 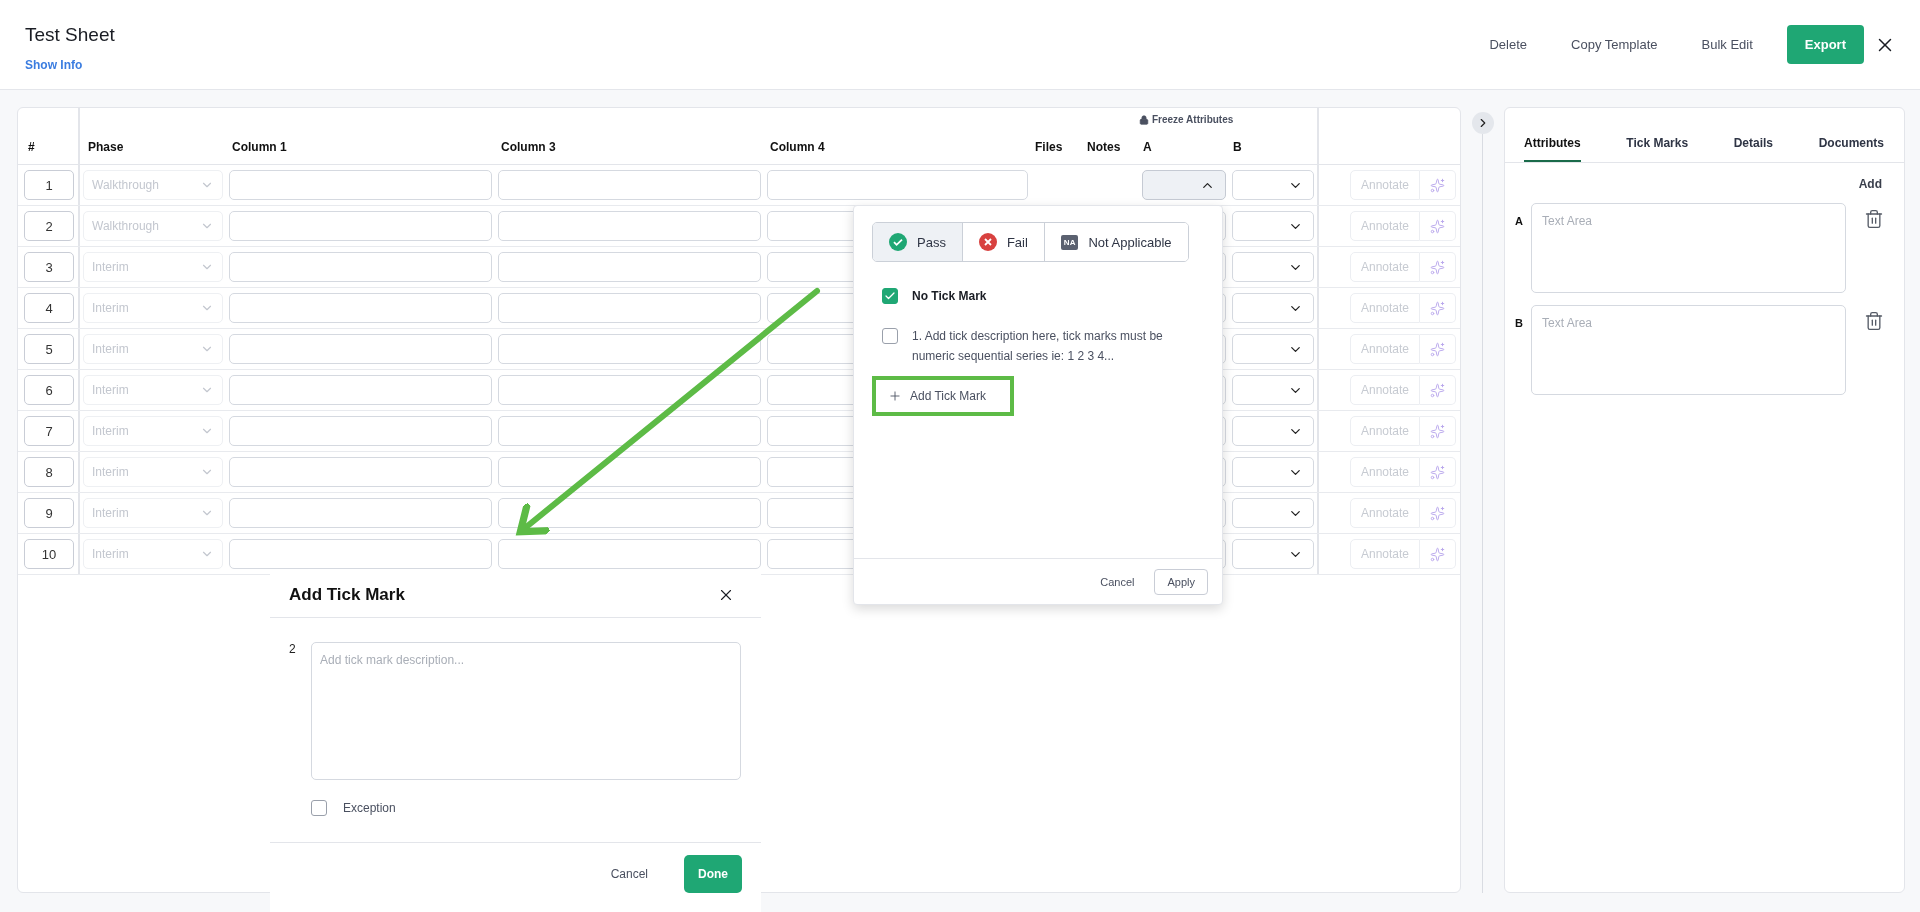 I want to click on export-button: Export, so click(x=1825, y=44).